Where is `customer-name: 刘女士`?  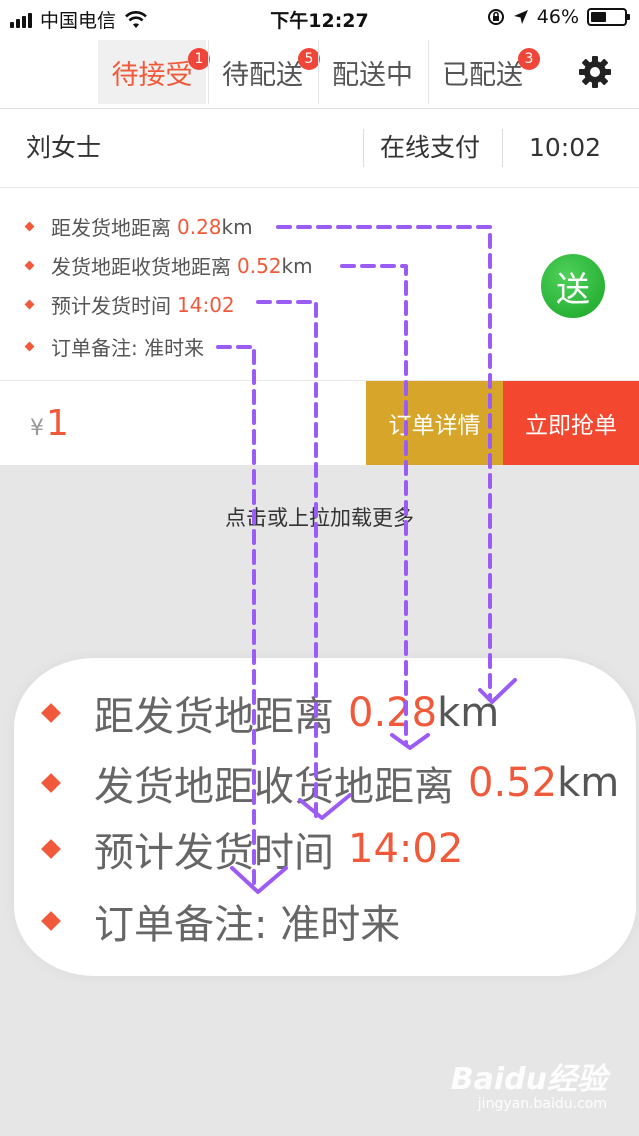 customer-name: 刘女士 is located at coordinates (64, 147).